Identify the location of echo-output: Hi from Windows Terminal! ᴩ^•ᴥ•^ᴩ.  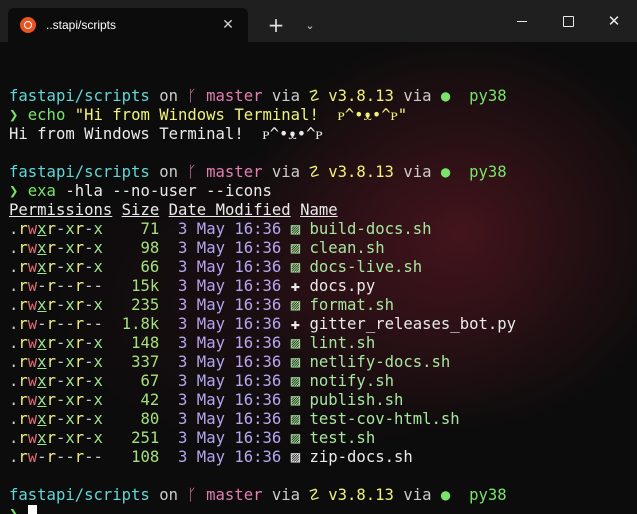
(262, 134).